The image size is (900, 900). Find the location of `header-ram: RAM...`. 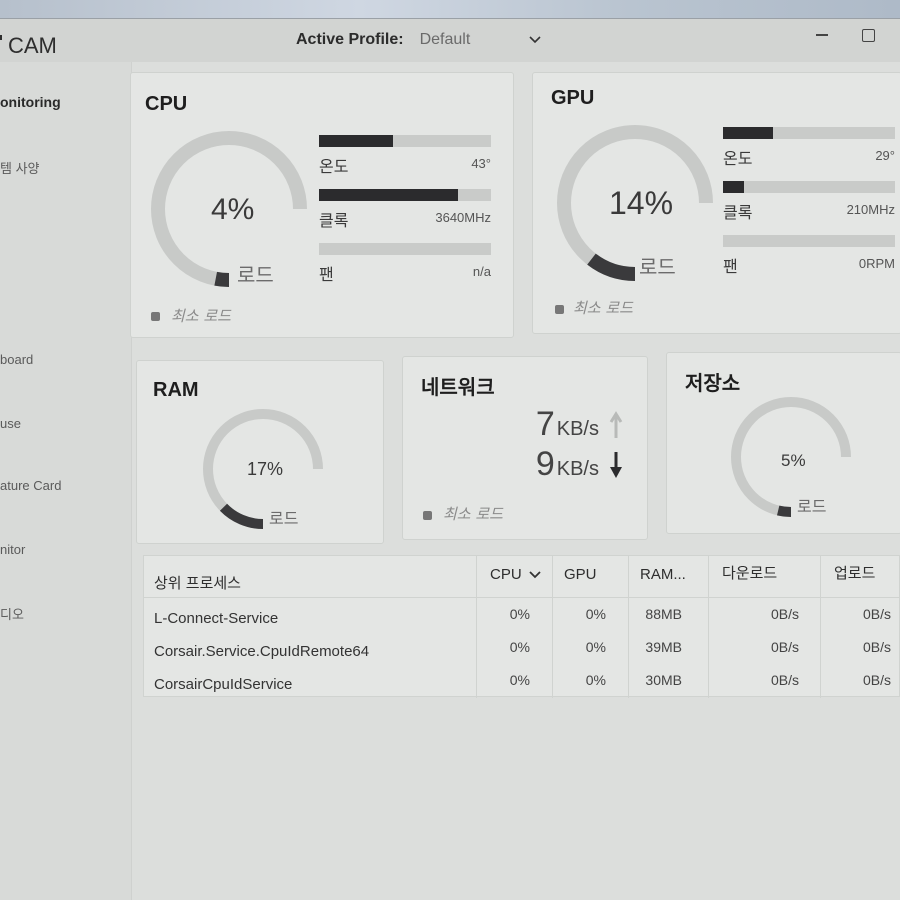

header-ram: RAM... is located at coordinates (663, 574).